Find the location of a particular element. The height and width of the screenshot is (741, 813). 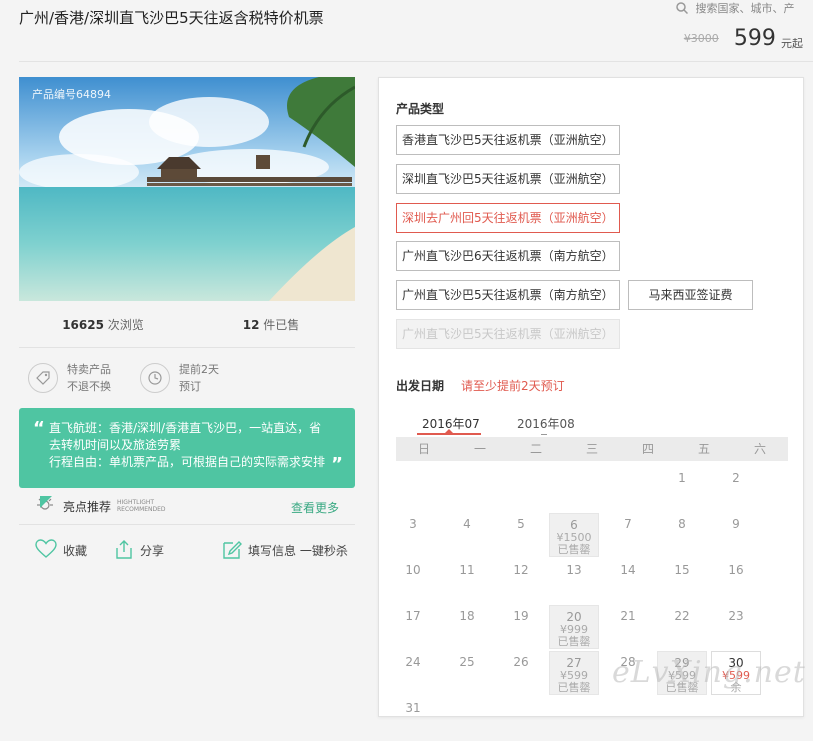

search-icon is located at coordinates (682, 9).